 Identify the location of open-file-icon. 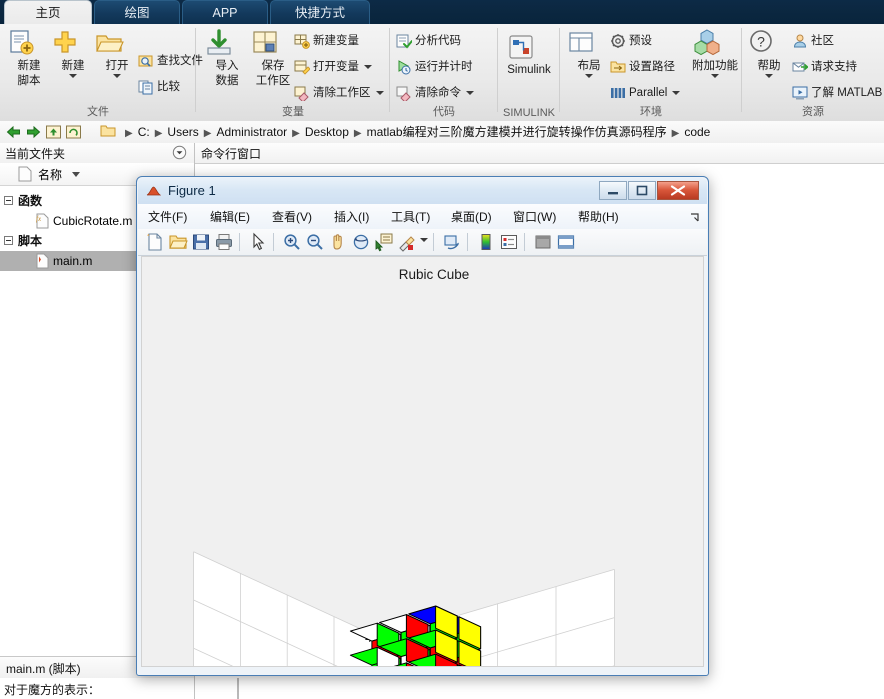
(178, 242).